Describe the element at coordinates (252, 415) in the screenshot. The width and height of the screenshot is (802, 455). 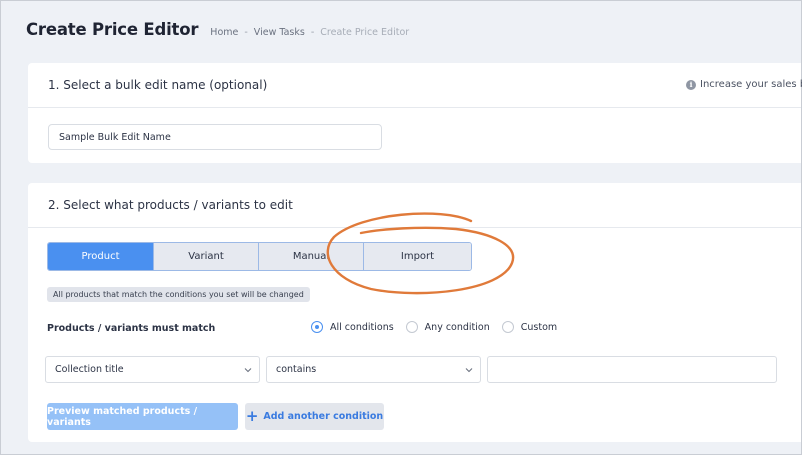
I see `plus-icon: +` at that location.